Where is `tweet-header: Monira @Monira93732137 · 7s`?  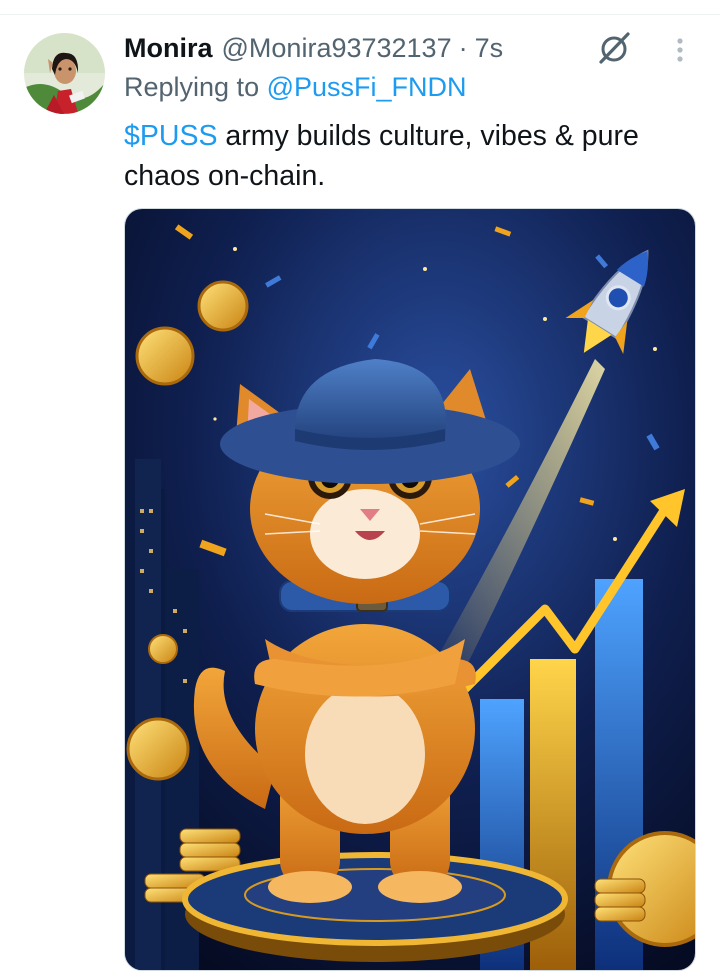
tweet-header: Monira @Monira93732137 · 7s is located at coordinates (313, 48).